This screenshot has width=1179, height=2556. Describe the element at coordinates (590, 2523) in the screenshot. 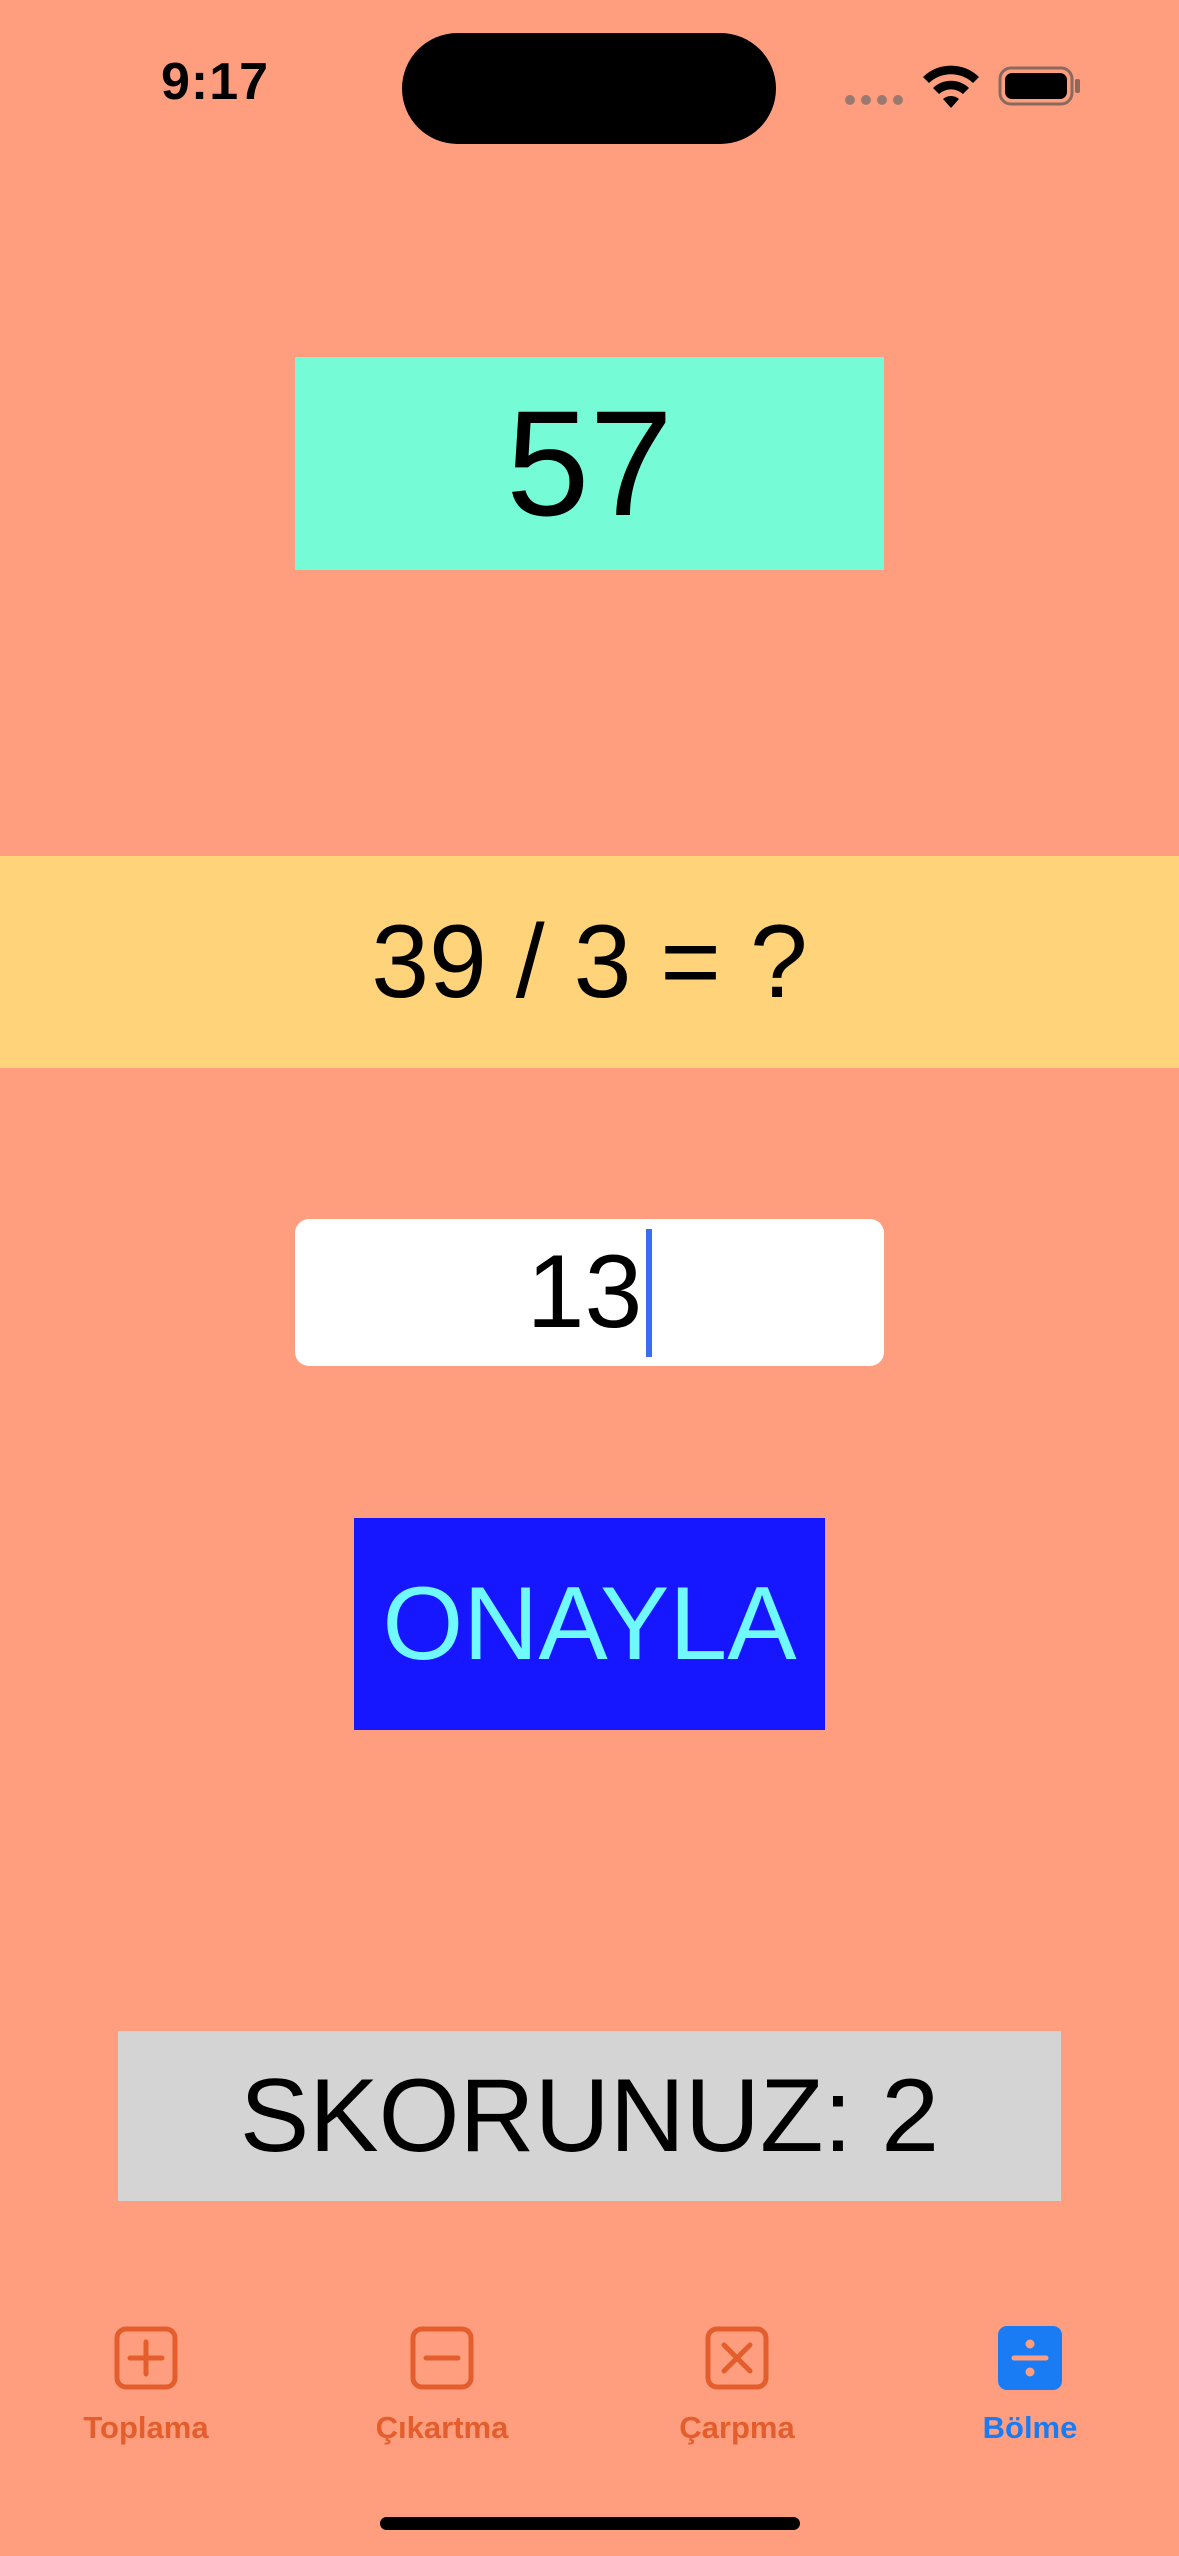

I see `home-indicator` at that location.